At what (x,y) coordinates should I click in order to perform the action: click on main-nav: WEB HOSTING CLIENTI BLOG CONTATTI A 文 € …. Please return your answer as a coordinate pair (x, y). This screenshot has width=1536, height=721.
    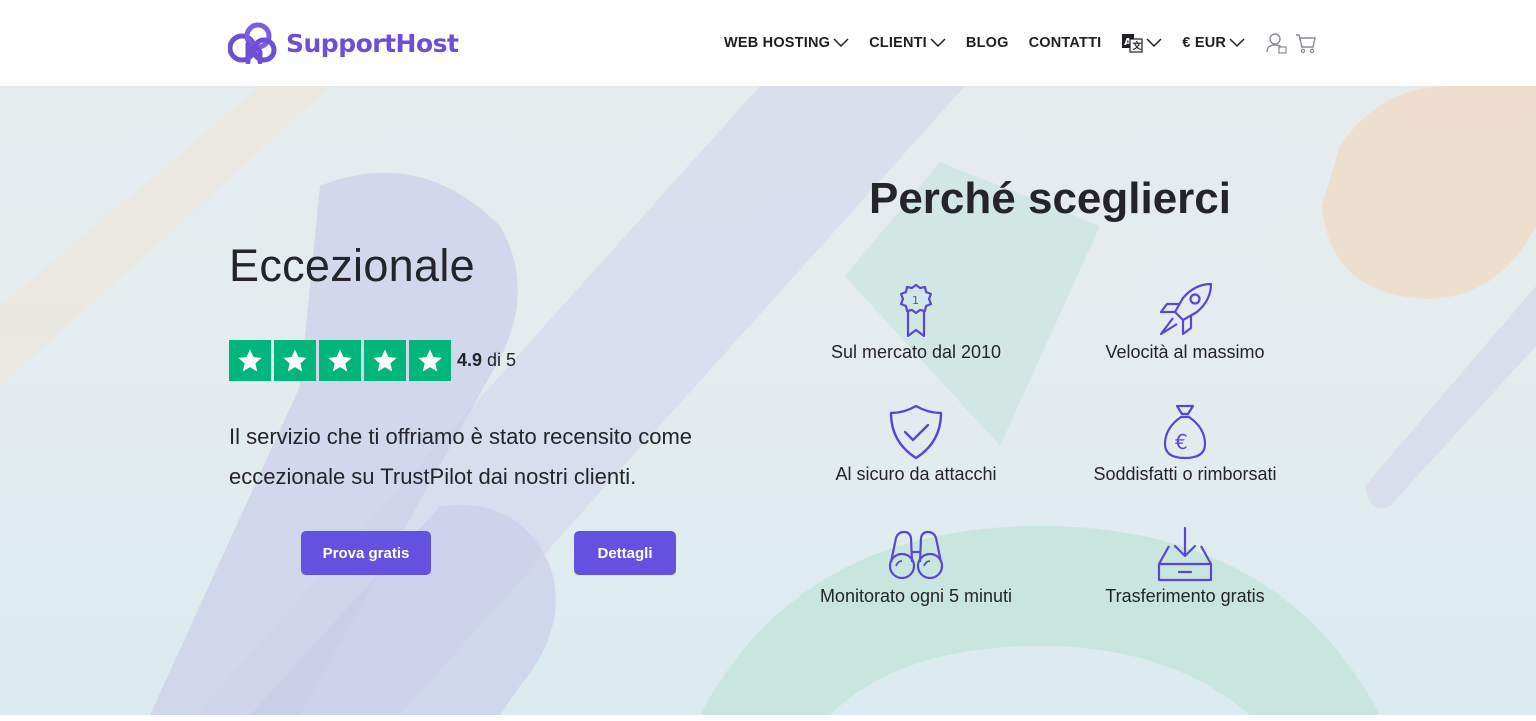
    Looking at the image, I should click on (1024, 43).